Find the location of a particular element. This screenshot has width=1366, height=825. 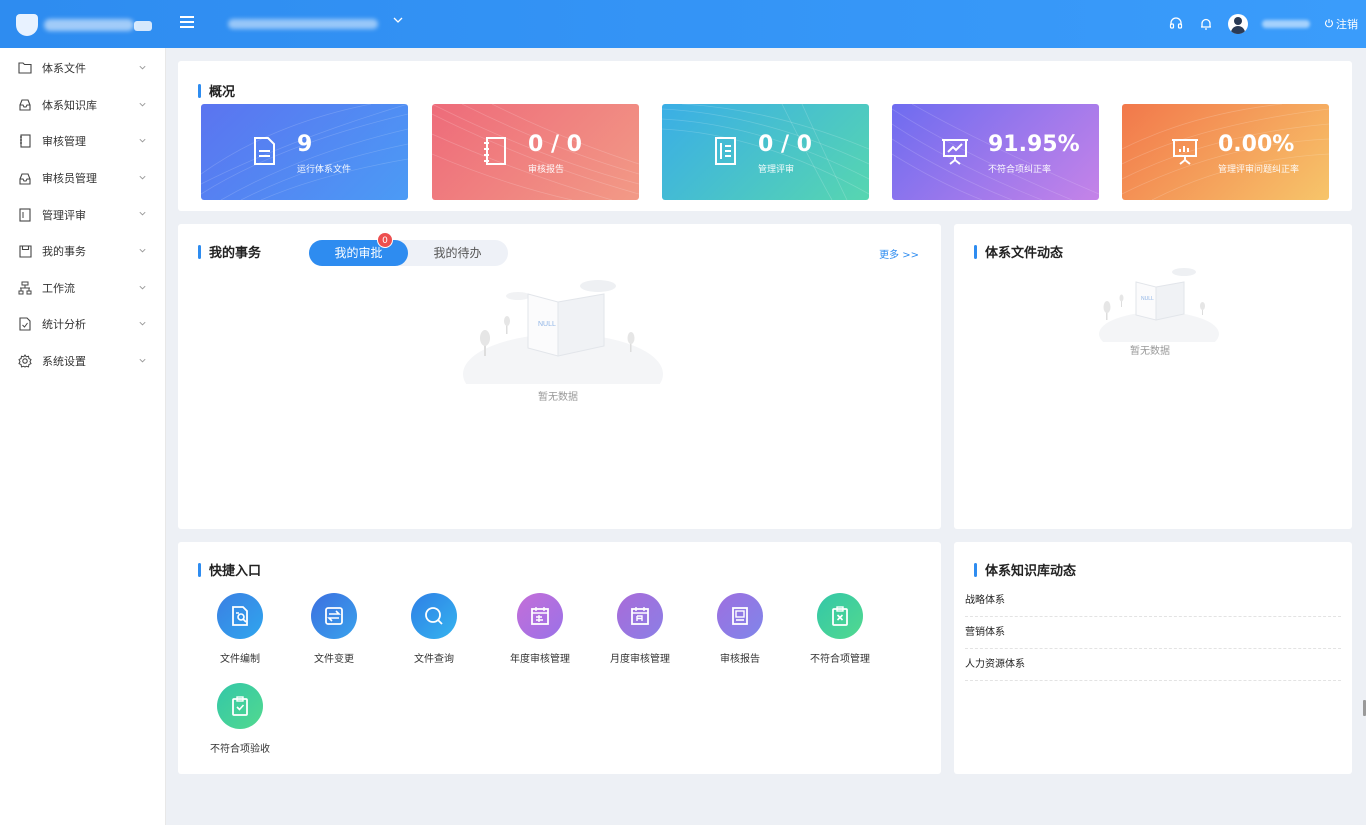

sidebar-item-system-files: 体系文件 is located at coordinates (82, 68).